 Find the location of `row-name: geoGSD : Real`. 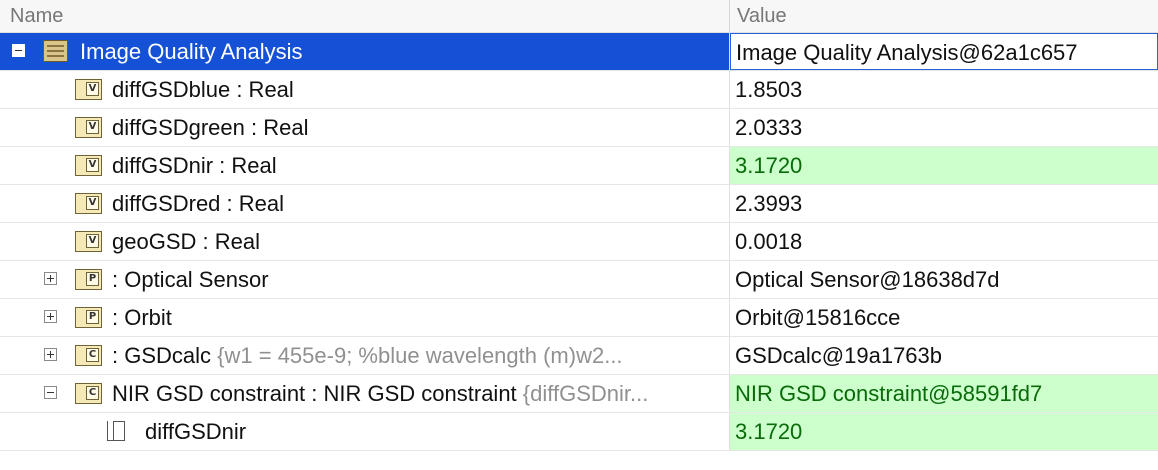

row-name: geoGSD : Real is located at coordinates (186, 241).